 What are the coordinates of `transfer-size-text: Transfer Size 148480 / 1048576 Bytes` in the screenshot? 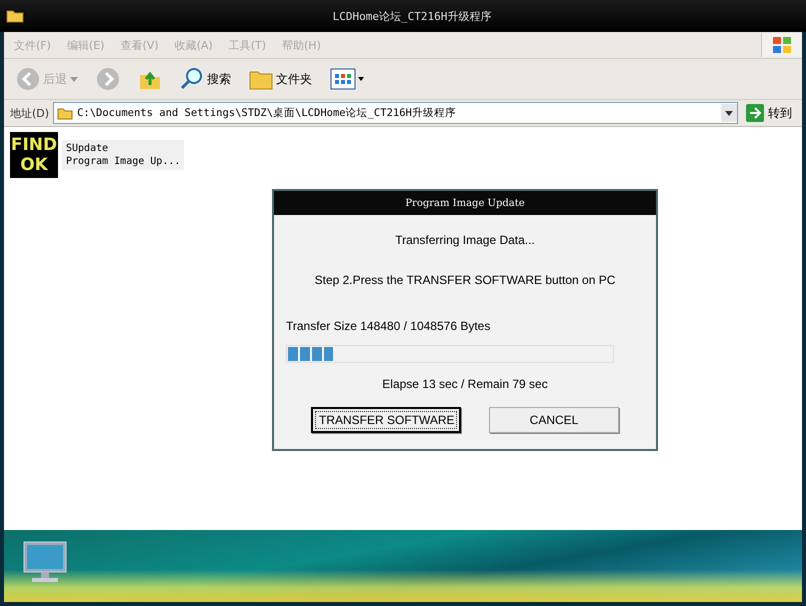 It's located at (389, 326).